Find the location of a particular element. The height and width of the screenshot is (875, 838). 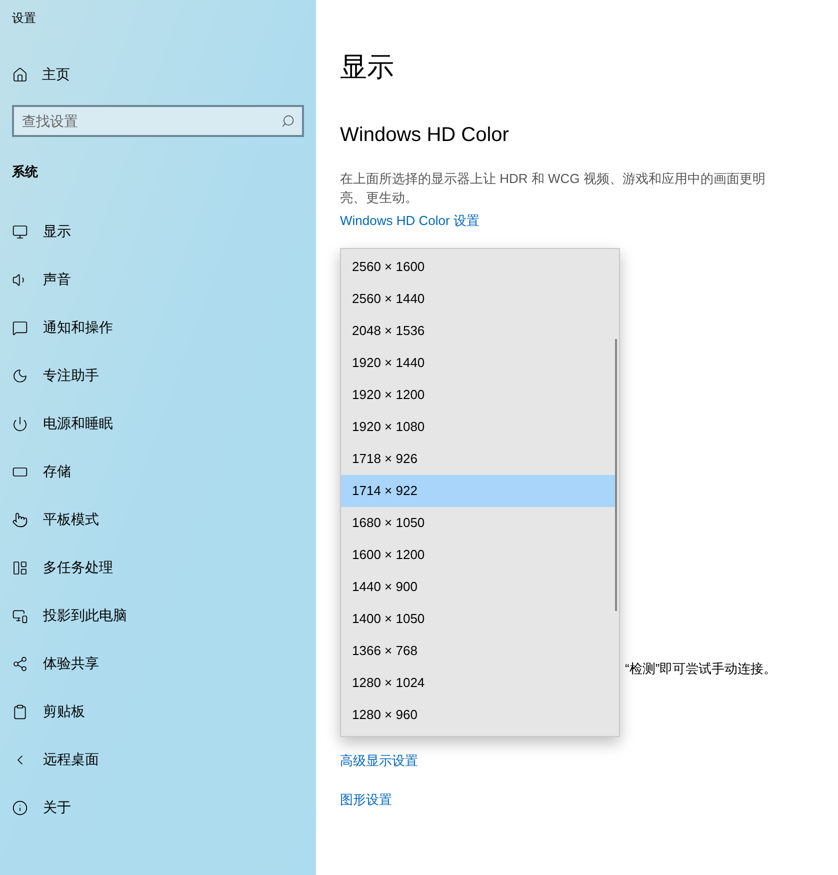

resolution-option: 1400 × 1050 is located at coordinates (478, 619).